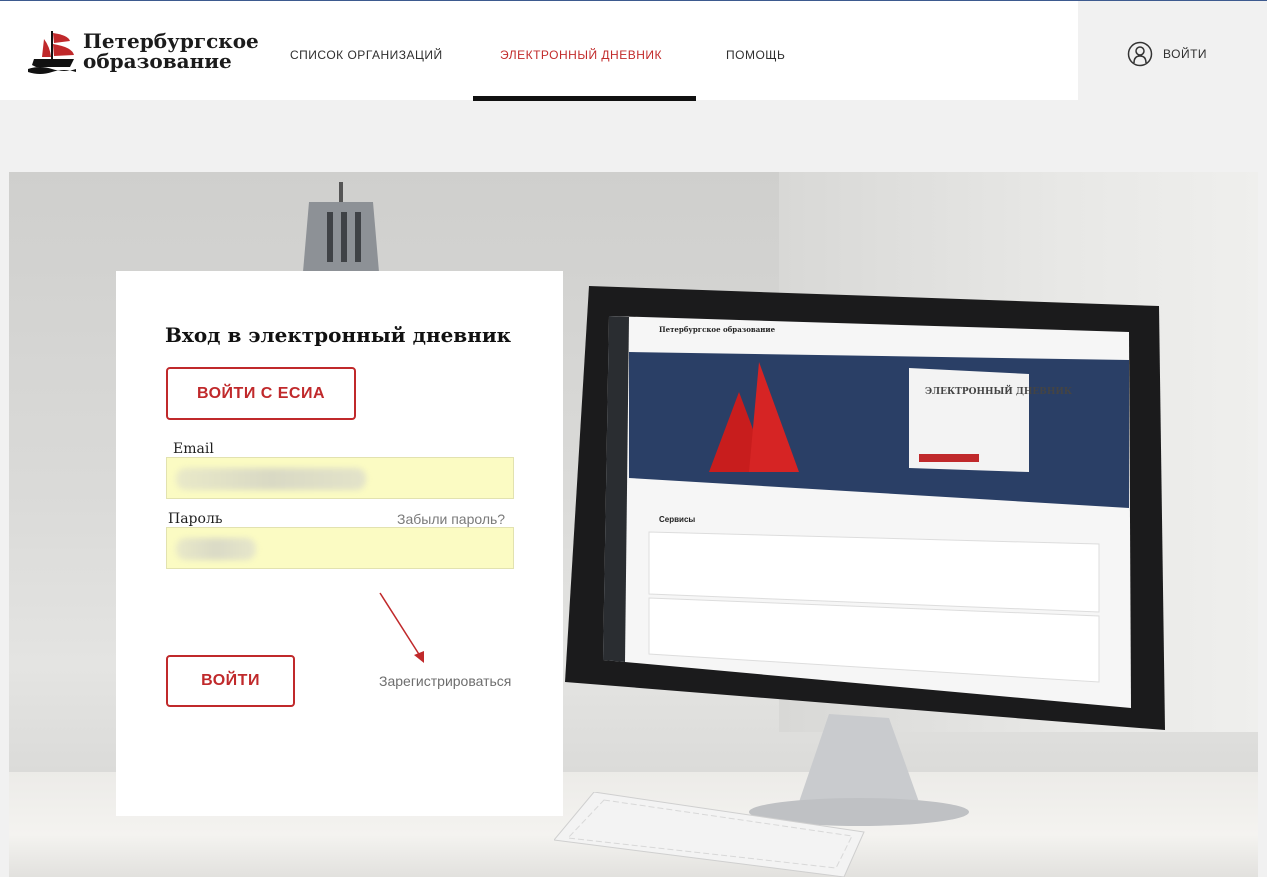 This screenshot has height=877, width=1267. I want to click on header-login-label: ВОЙТИ, so click(1185, 54).